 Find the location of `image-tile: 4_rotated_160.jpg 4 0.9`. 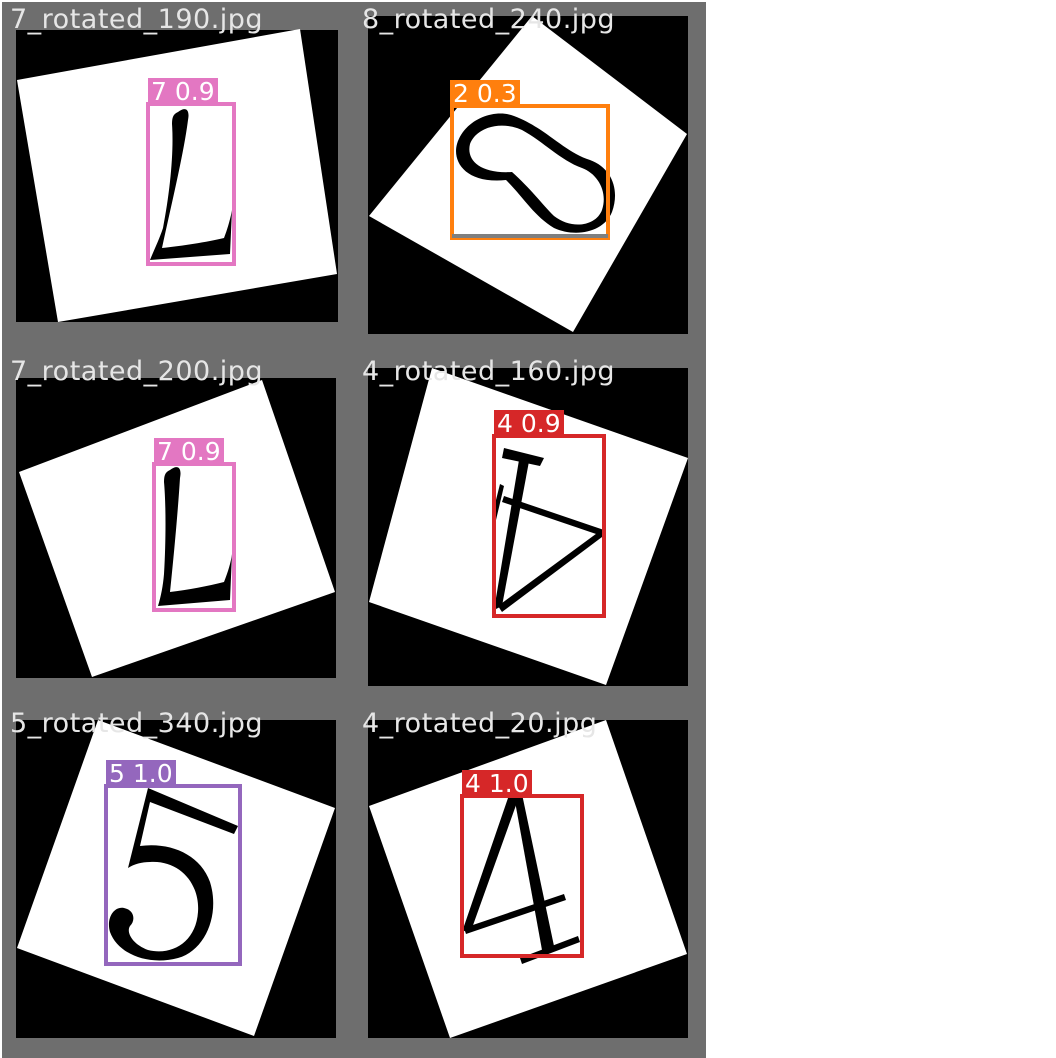

image-tile: 4_rotated_160.jpg 4 0.9 is located at coordinates (530, 530).